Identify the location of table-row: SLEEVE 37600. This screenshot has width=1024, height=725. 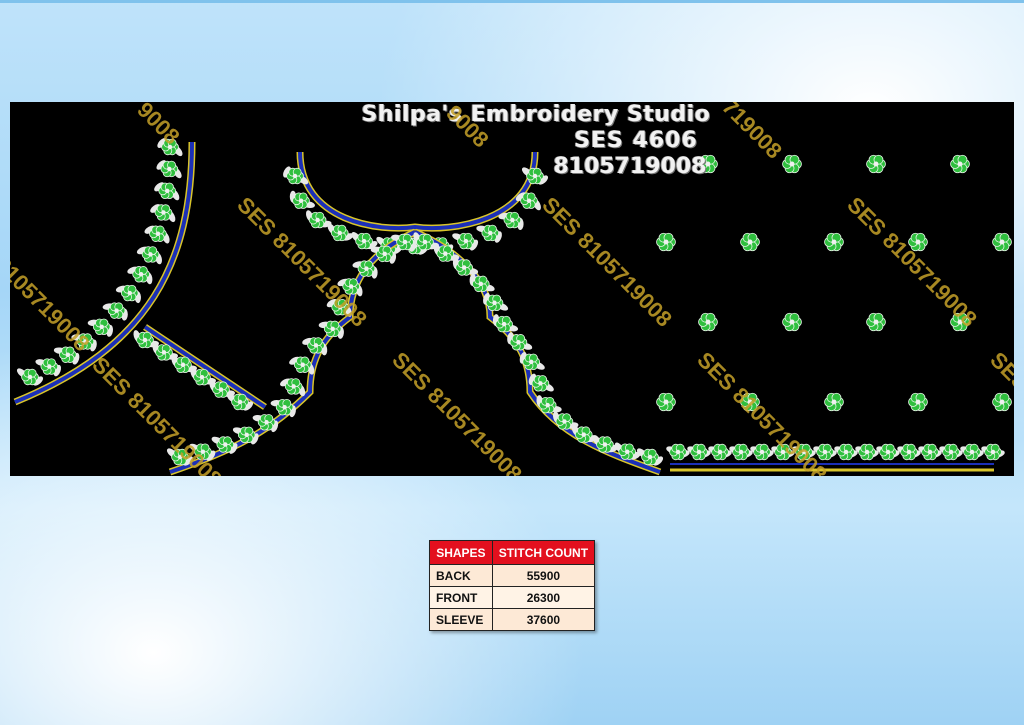
(512, 619).